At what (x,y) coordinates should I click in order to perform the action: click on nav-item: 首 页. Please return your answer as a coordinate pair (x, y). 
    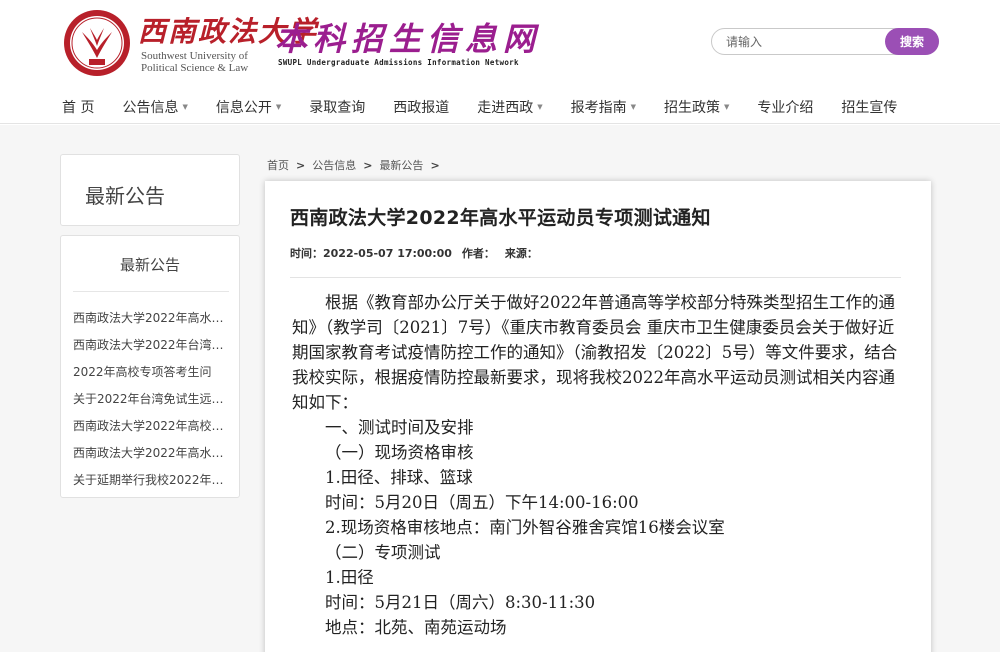
    Looking at the image, I should click on (78, 107).